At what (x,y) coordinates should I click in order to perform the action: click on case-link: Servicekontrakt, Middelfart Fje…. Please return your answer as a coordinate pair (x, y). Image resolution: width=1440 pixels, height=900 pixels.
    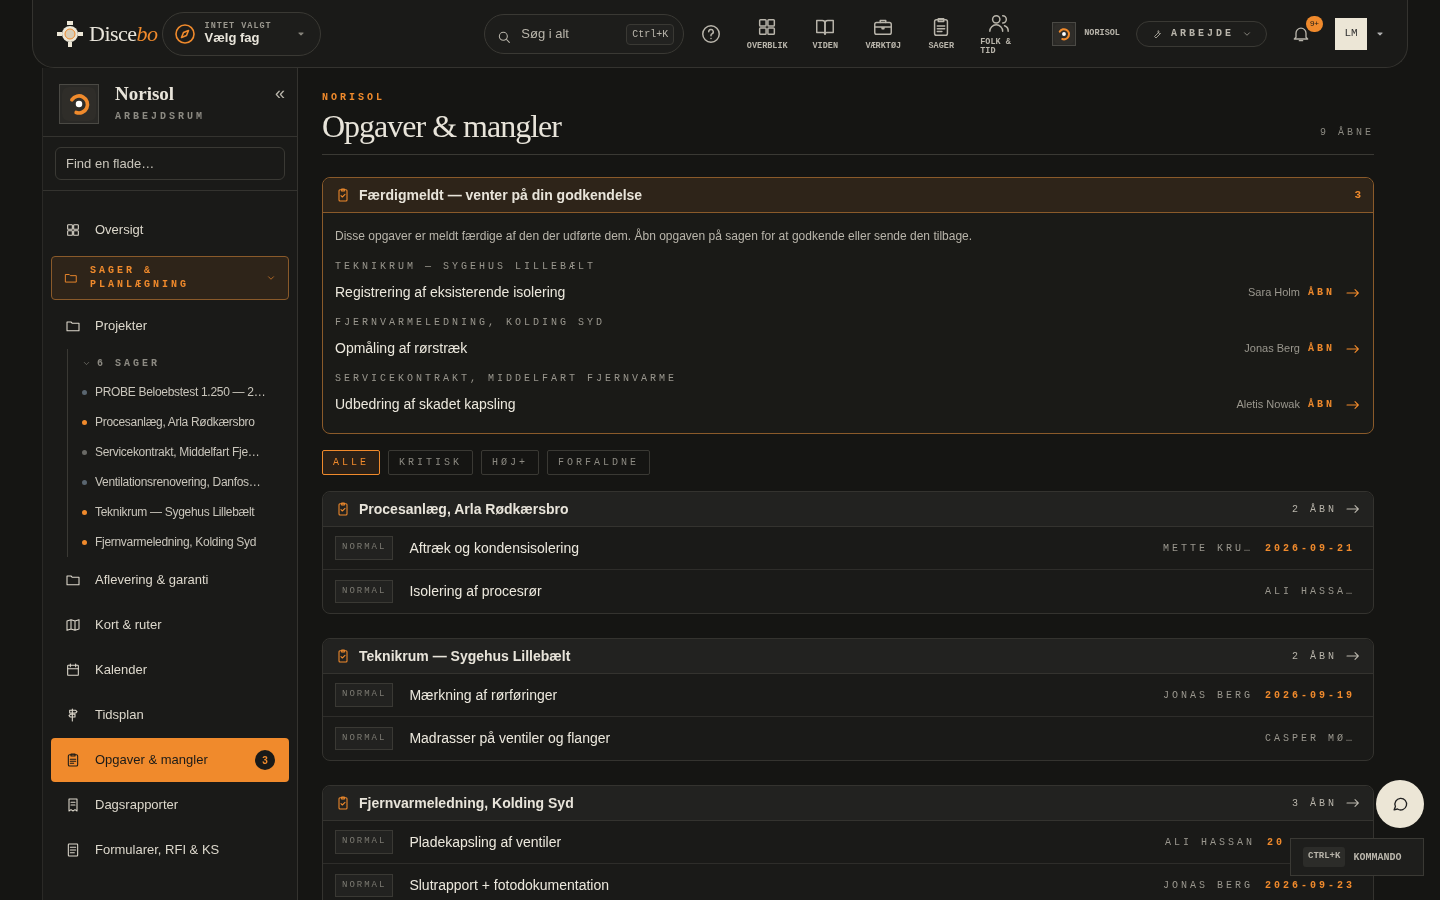
    Looking at the image, I should click on (171, 452).